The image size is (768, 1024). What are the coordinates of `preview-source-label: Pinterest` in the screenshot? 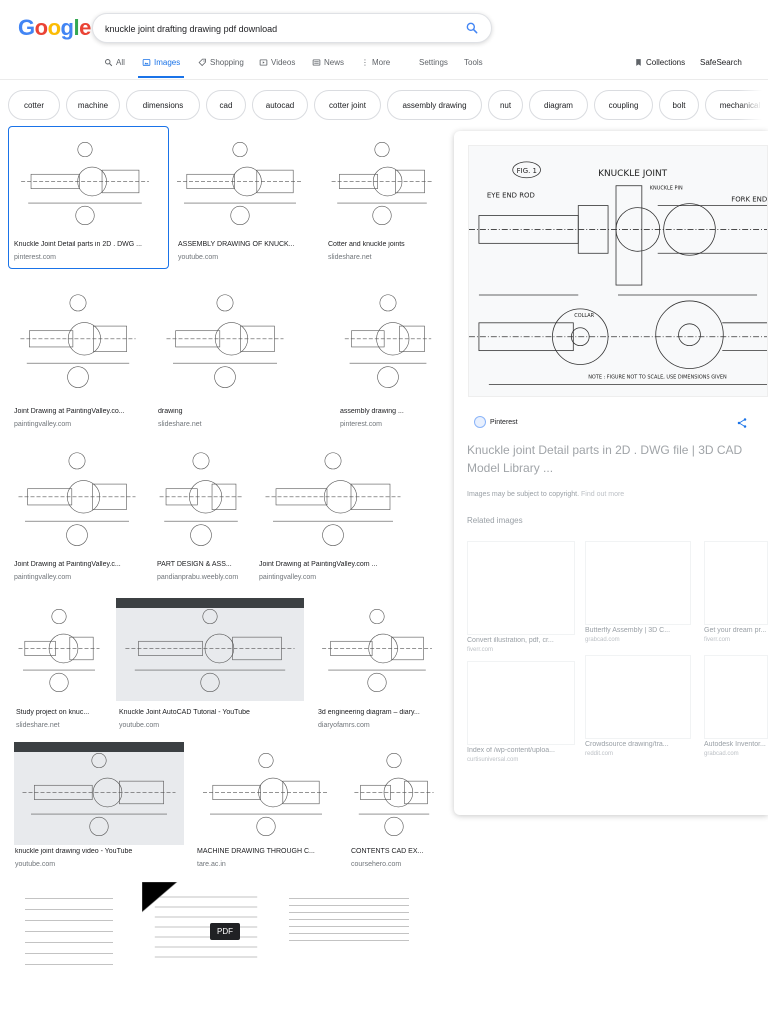 It's located at (504, 422).